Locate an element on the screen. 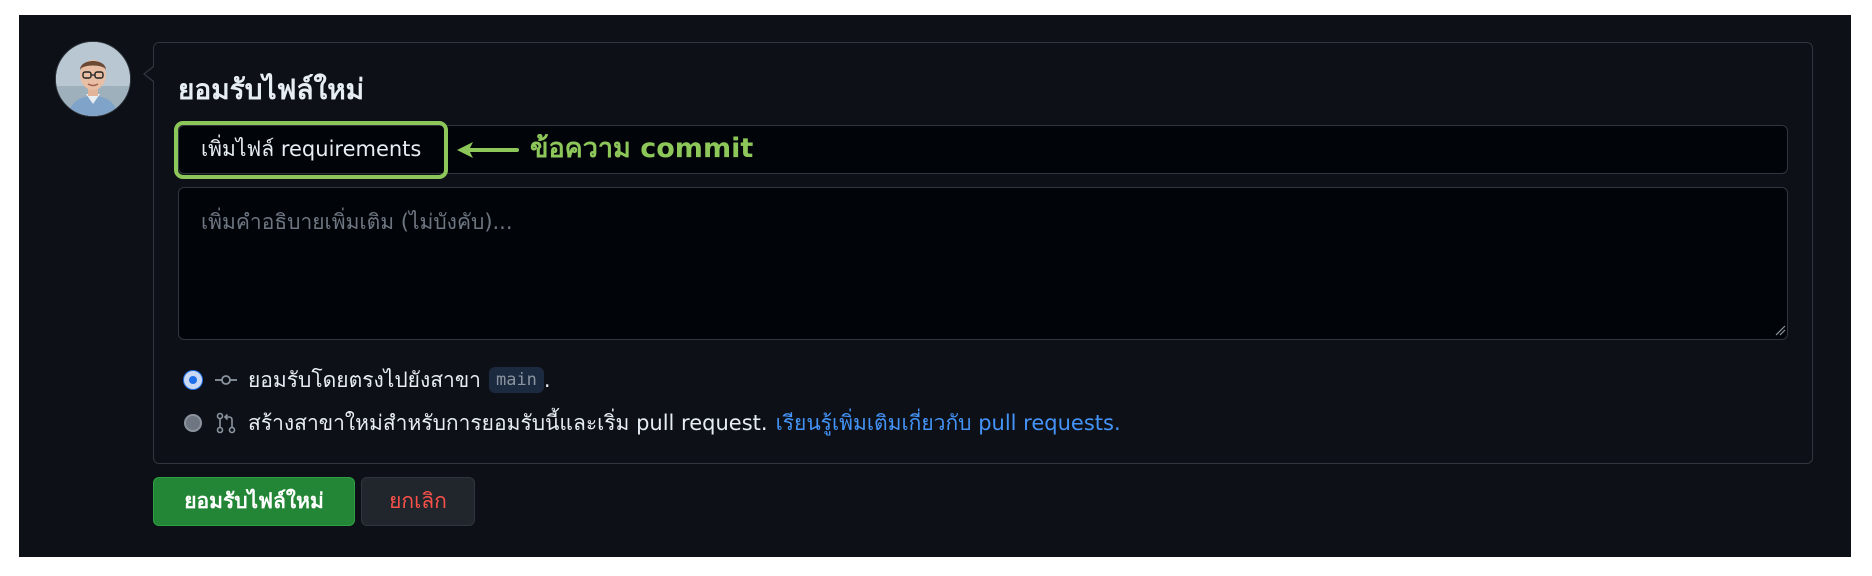 This screenshot has width=1872, height=576. cancel-button: ยกเลิก is located at coordinates (418, 501).